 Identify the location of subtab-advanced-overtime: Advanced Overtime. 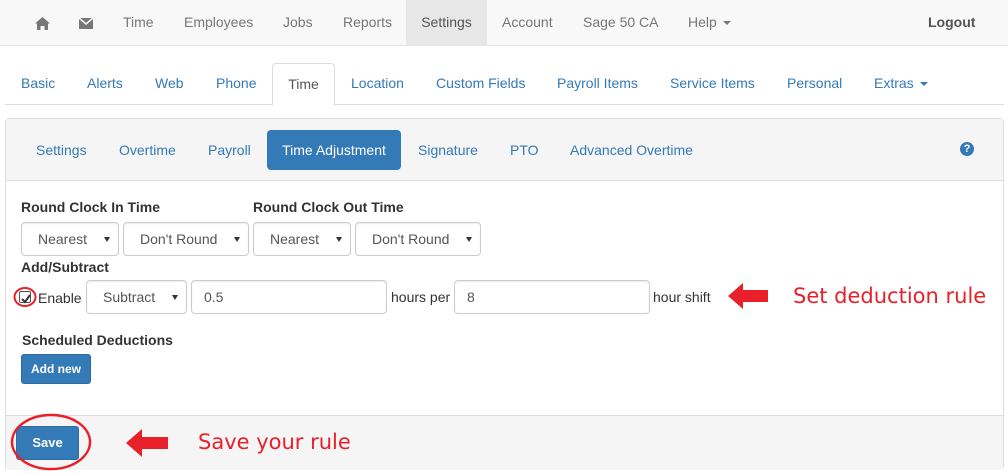
(631, 150).